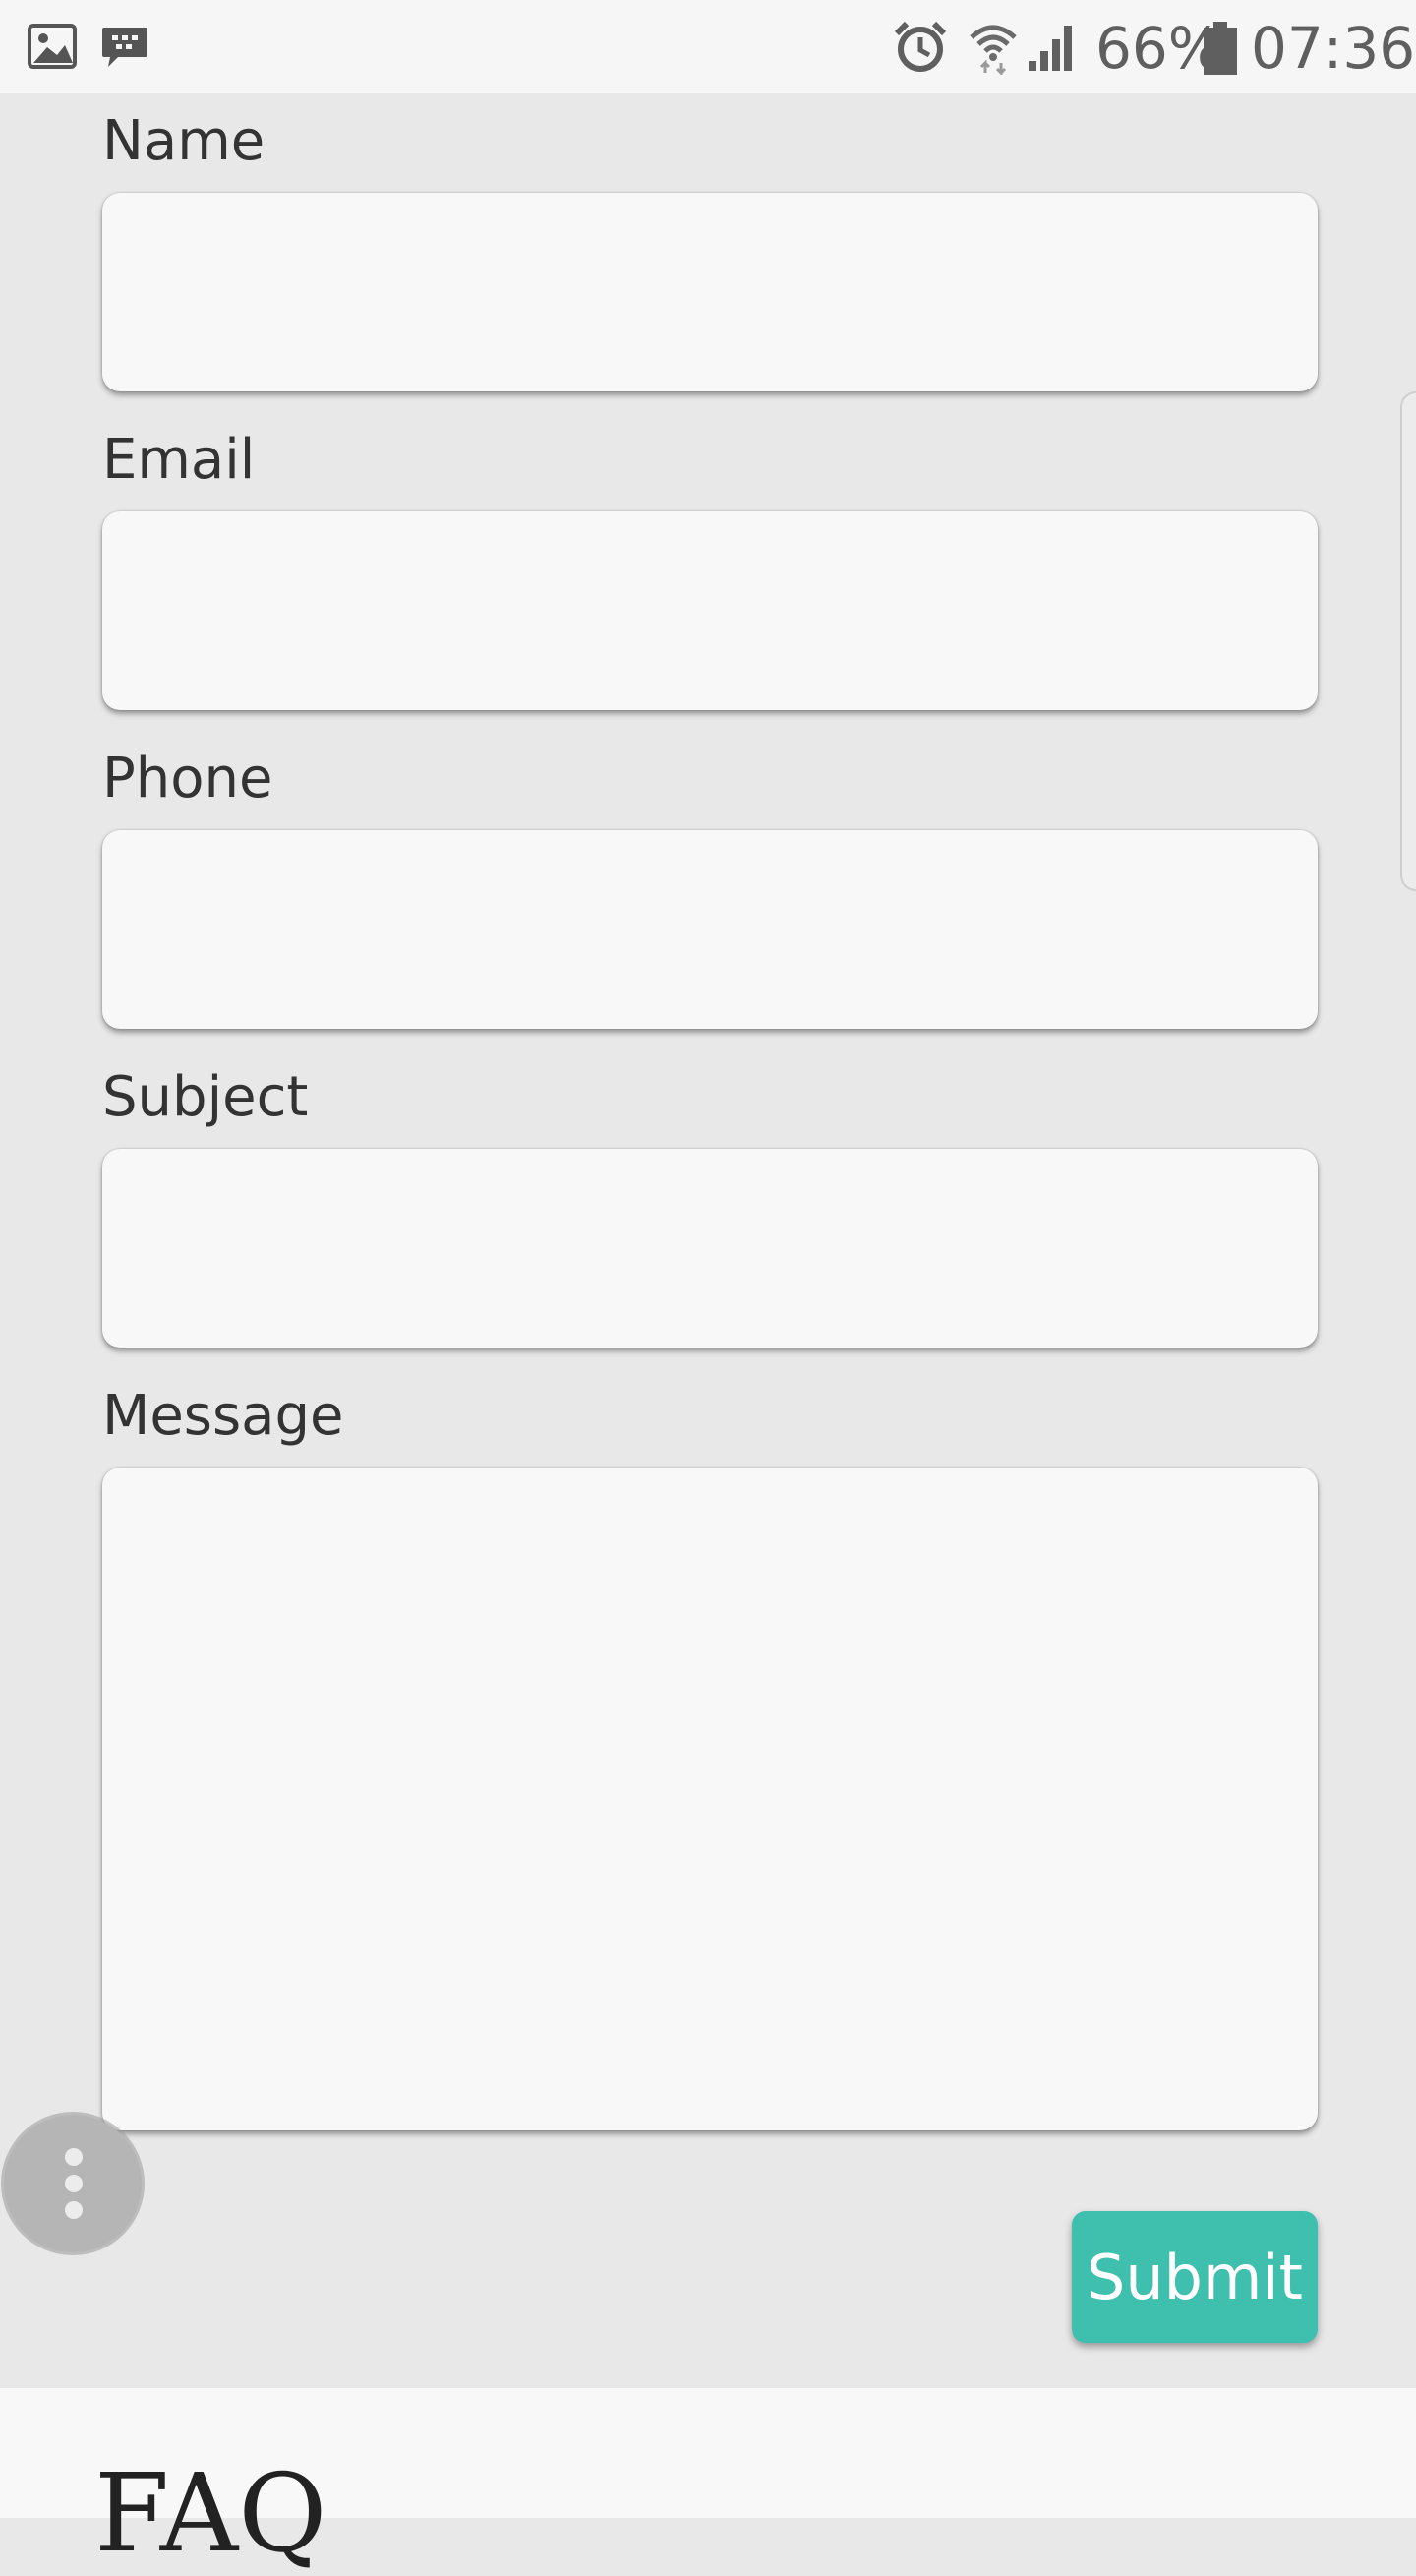 The image size is (1416, 2576). What do you see at coordinates (187, 778) in the screenshot?
I see `phone-label: Phone` at bounding box center [187, 778].